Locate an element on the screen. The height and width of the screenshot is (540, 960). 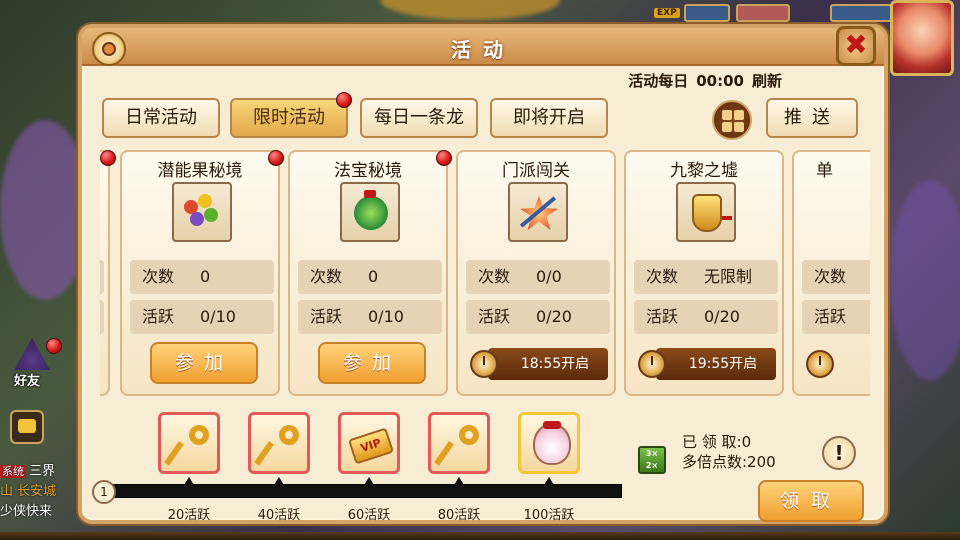
exp-tag: EXP is located at coordinates (667, 13).